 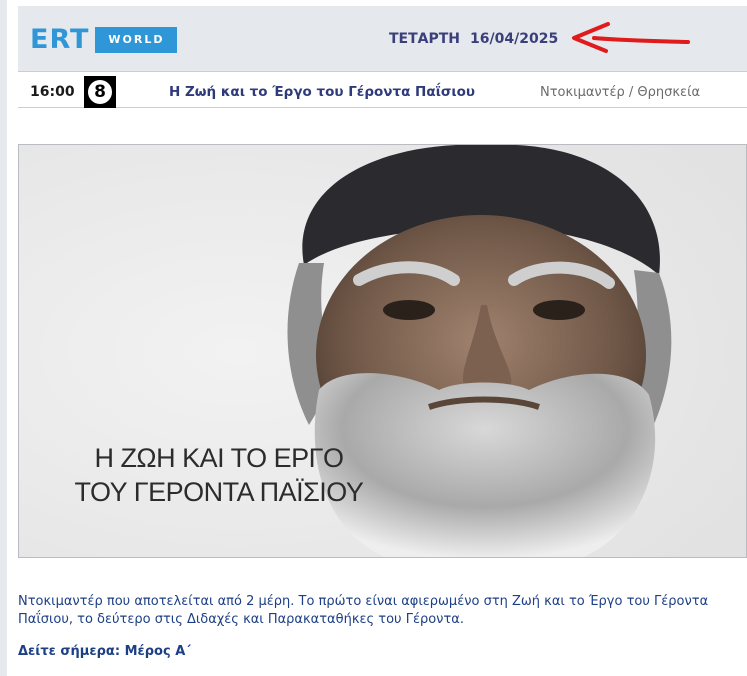 I want to click on age-rating-icon: 8, so click(x=100, y=92).